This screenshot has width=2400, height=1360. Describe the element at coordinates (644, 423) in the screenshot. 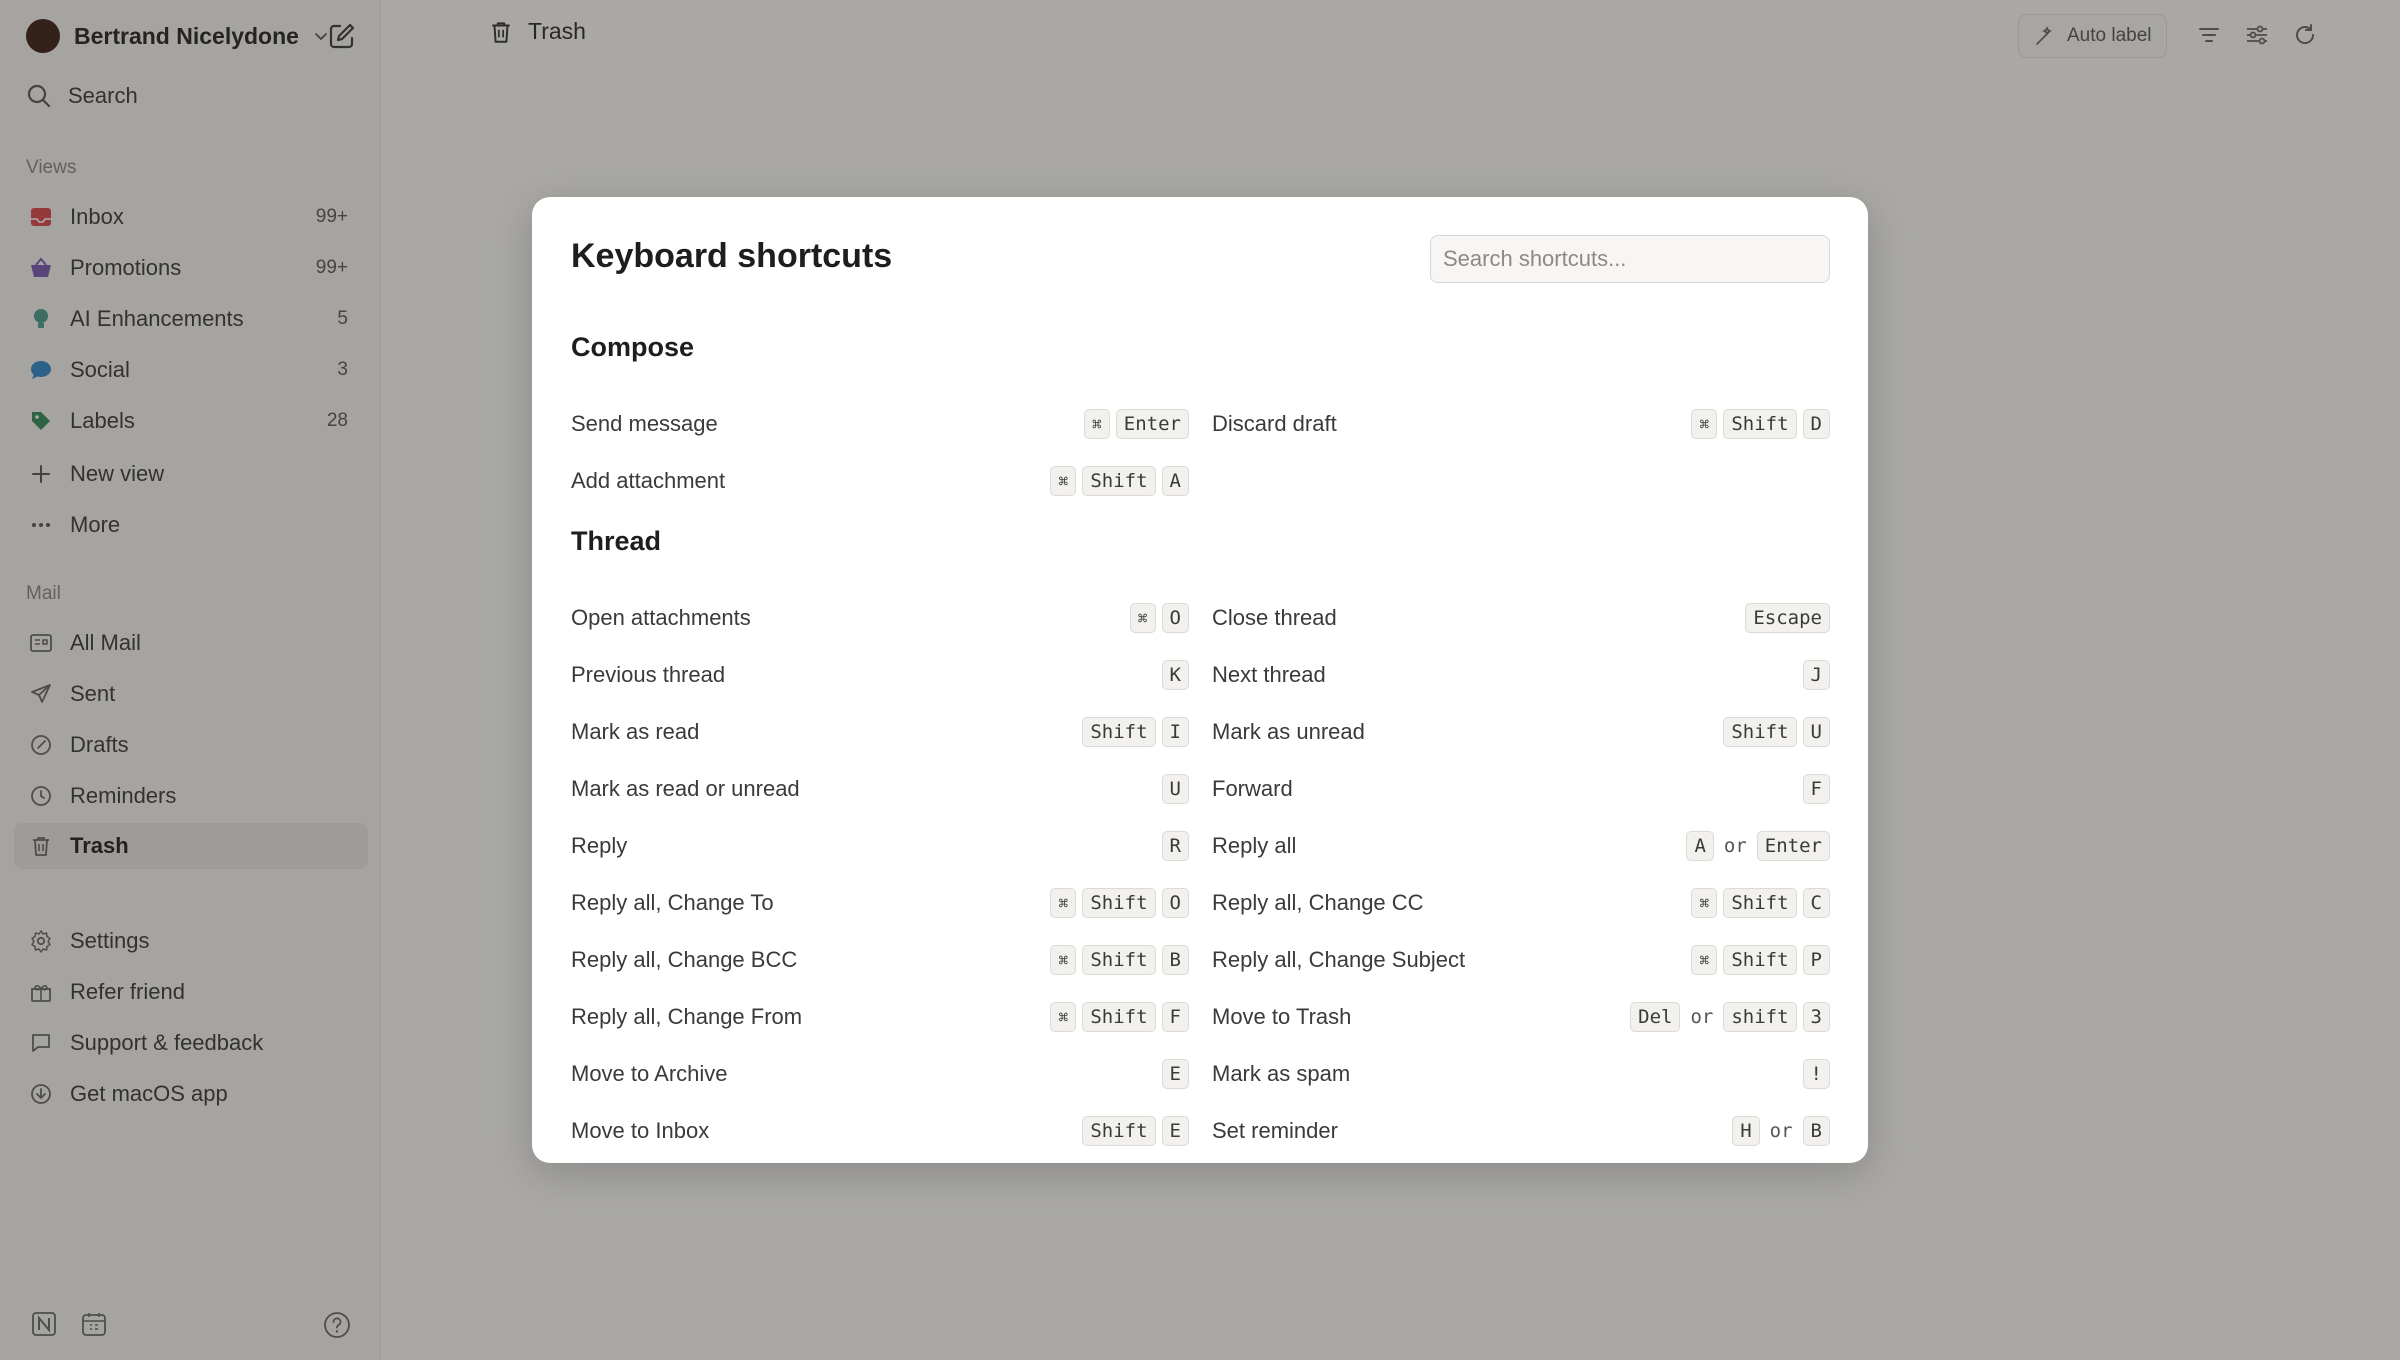

I see `shortcut-label: Send message` at that location.